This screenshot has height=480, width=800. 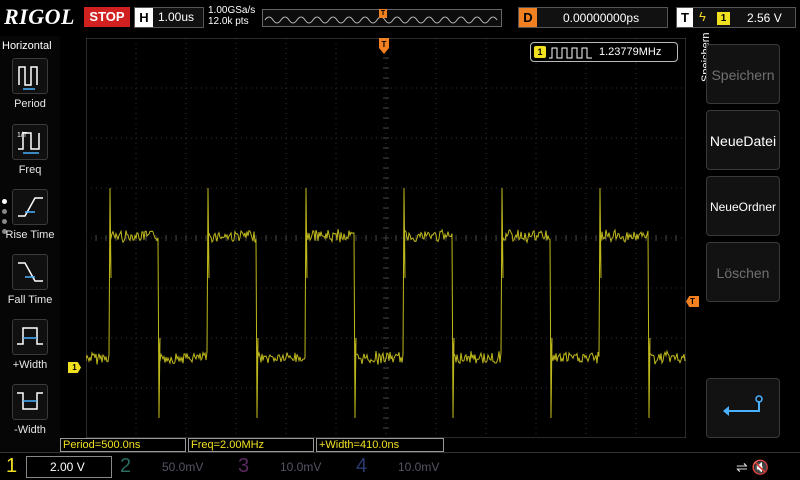 I want to click on neg-width-label: -Width, so click(x=30, y=430).